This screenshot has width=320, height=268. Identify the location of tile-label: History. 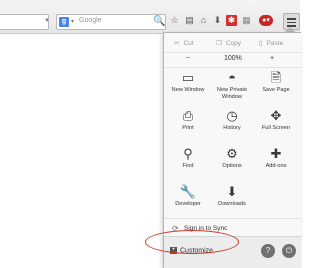
(232, 128).